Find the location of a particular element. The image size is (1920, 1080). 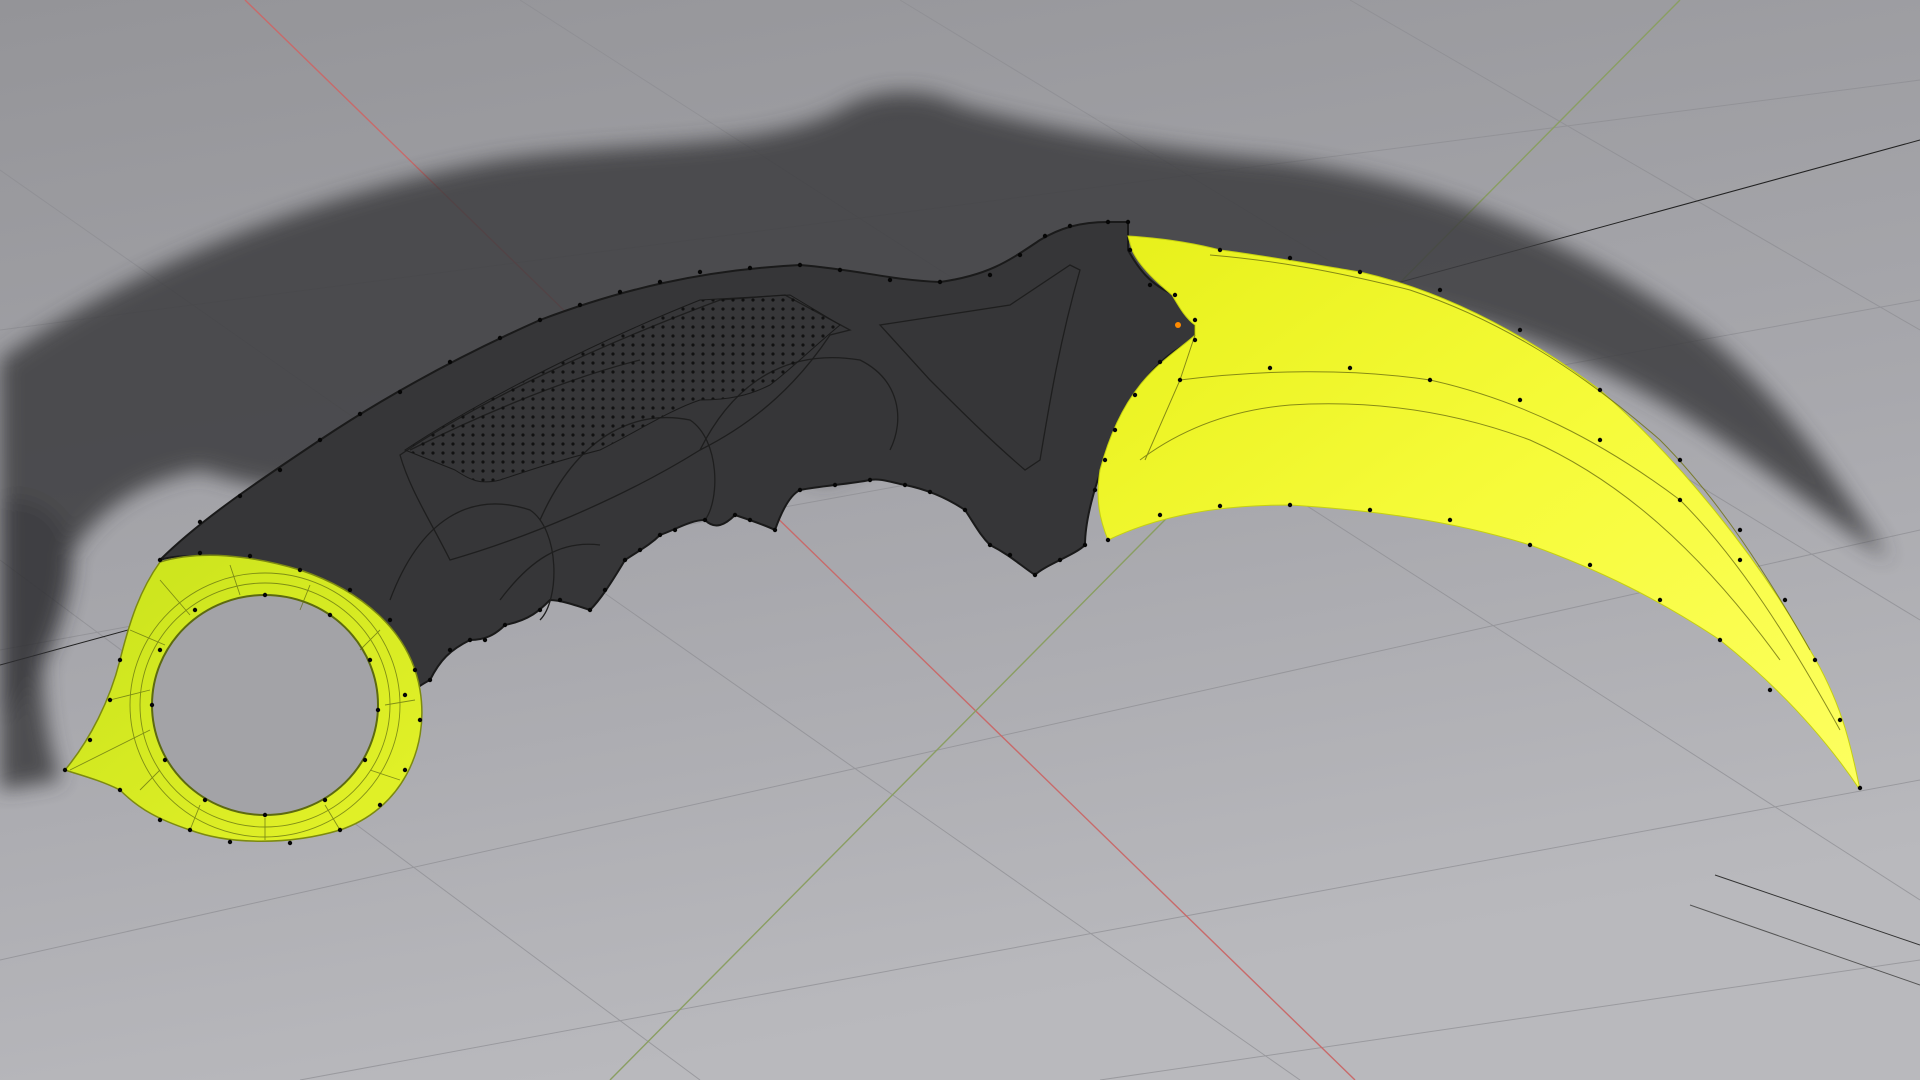

finger-ring-hole is located at coordinates (265, 705).